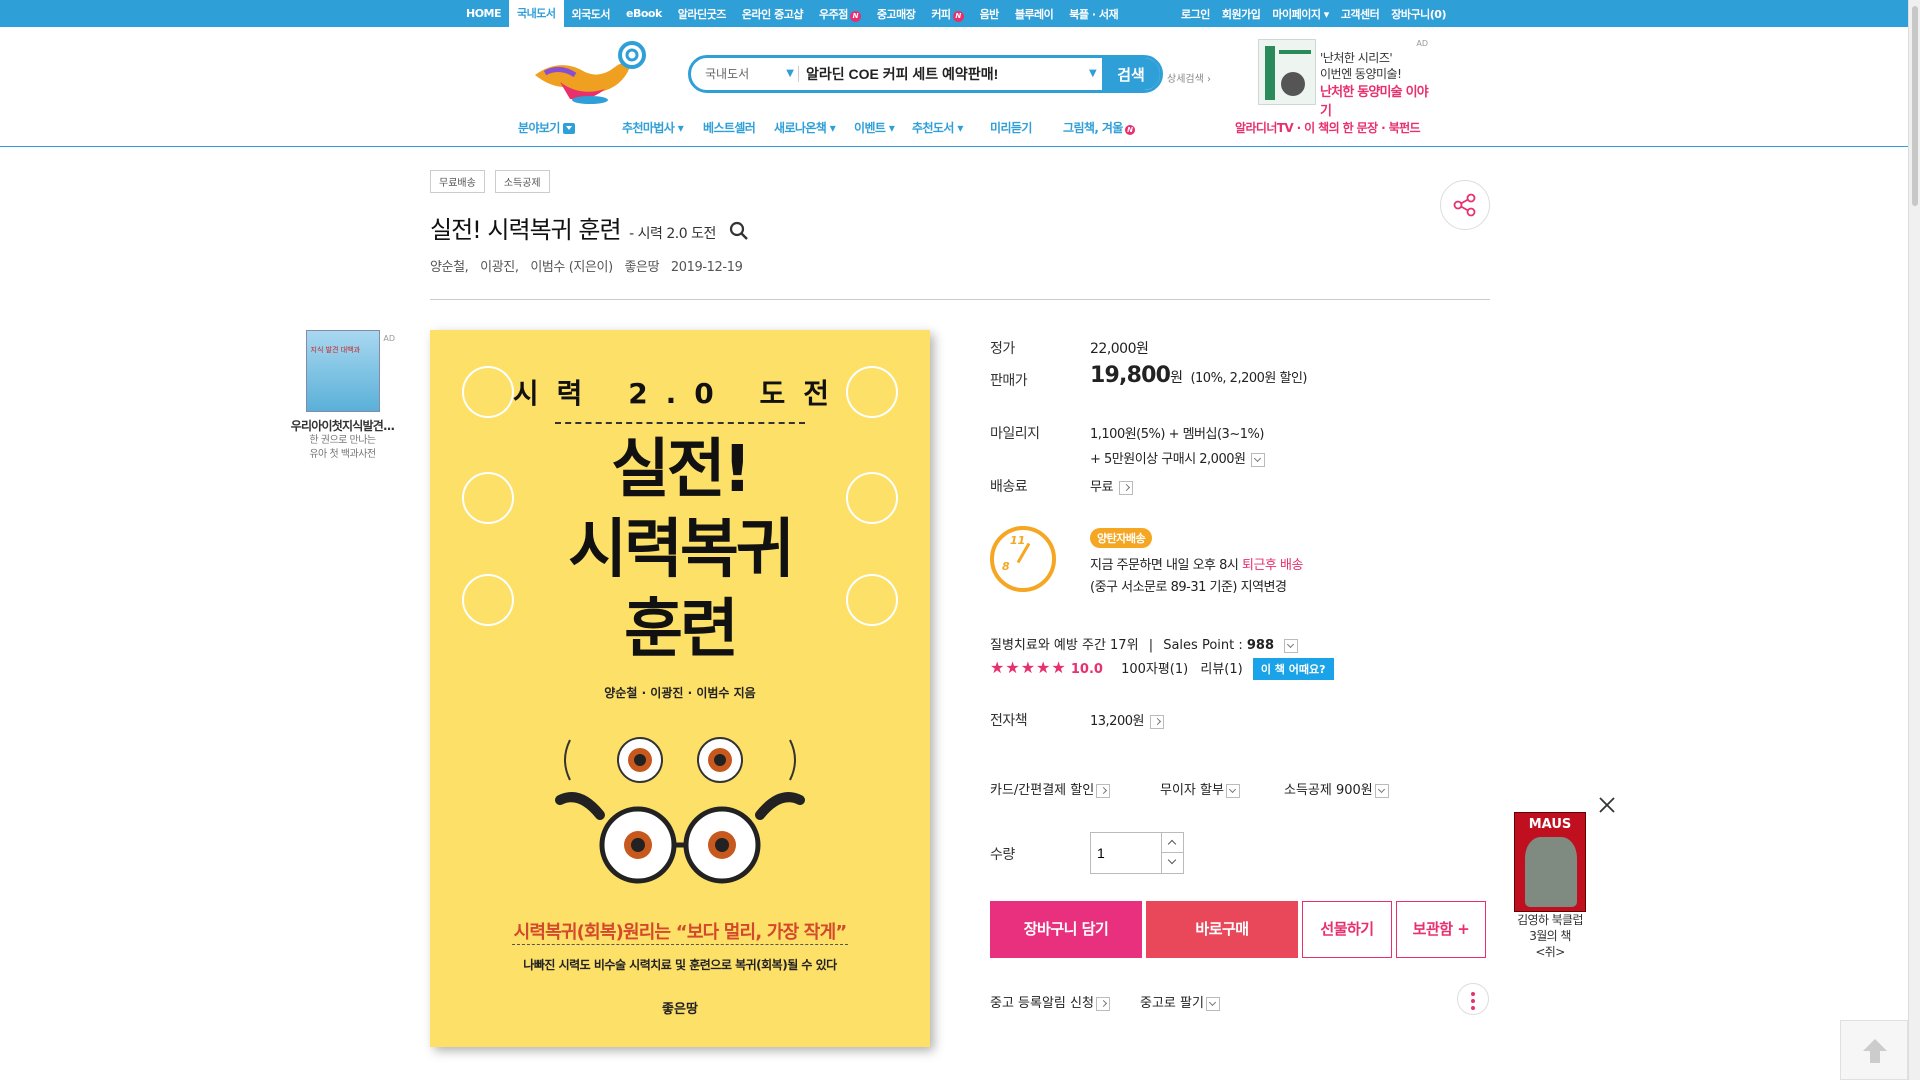  Describe the element at coordinates (1874, 1050) in the screenshot. I see `scroll-to-top-button` at that location.